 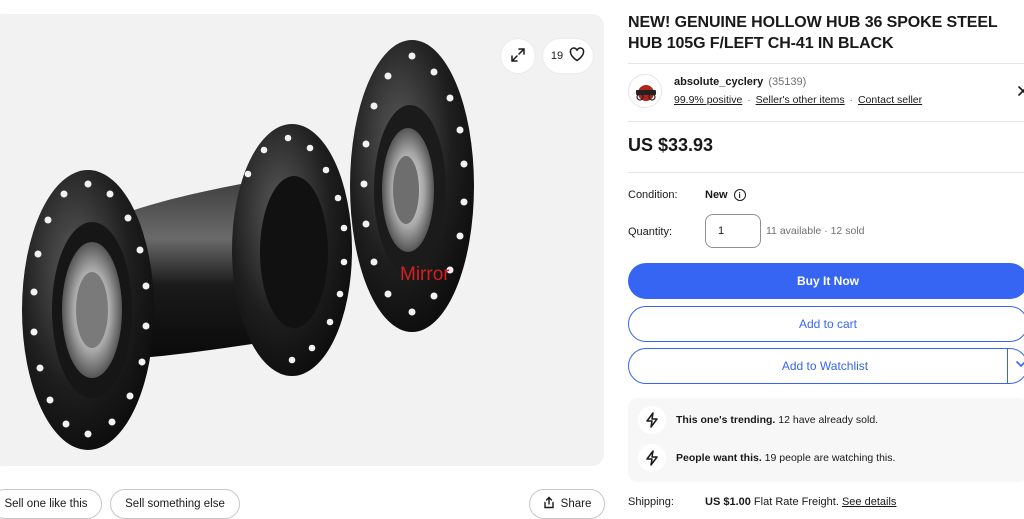 I want to click on sell-else-label: Sell something else, so click(x=175, y=504).